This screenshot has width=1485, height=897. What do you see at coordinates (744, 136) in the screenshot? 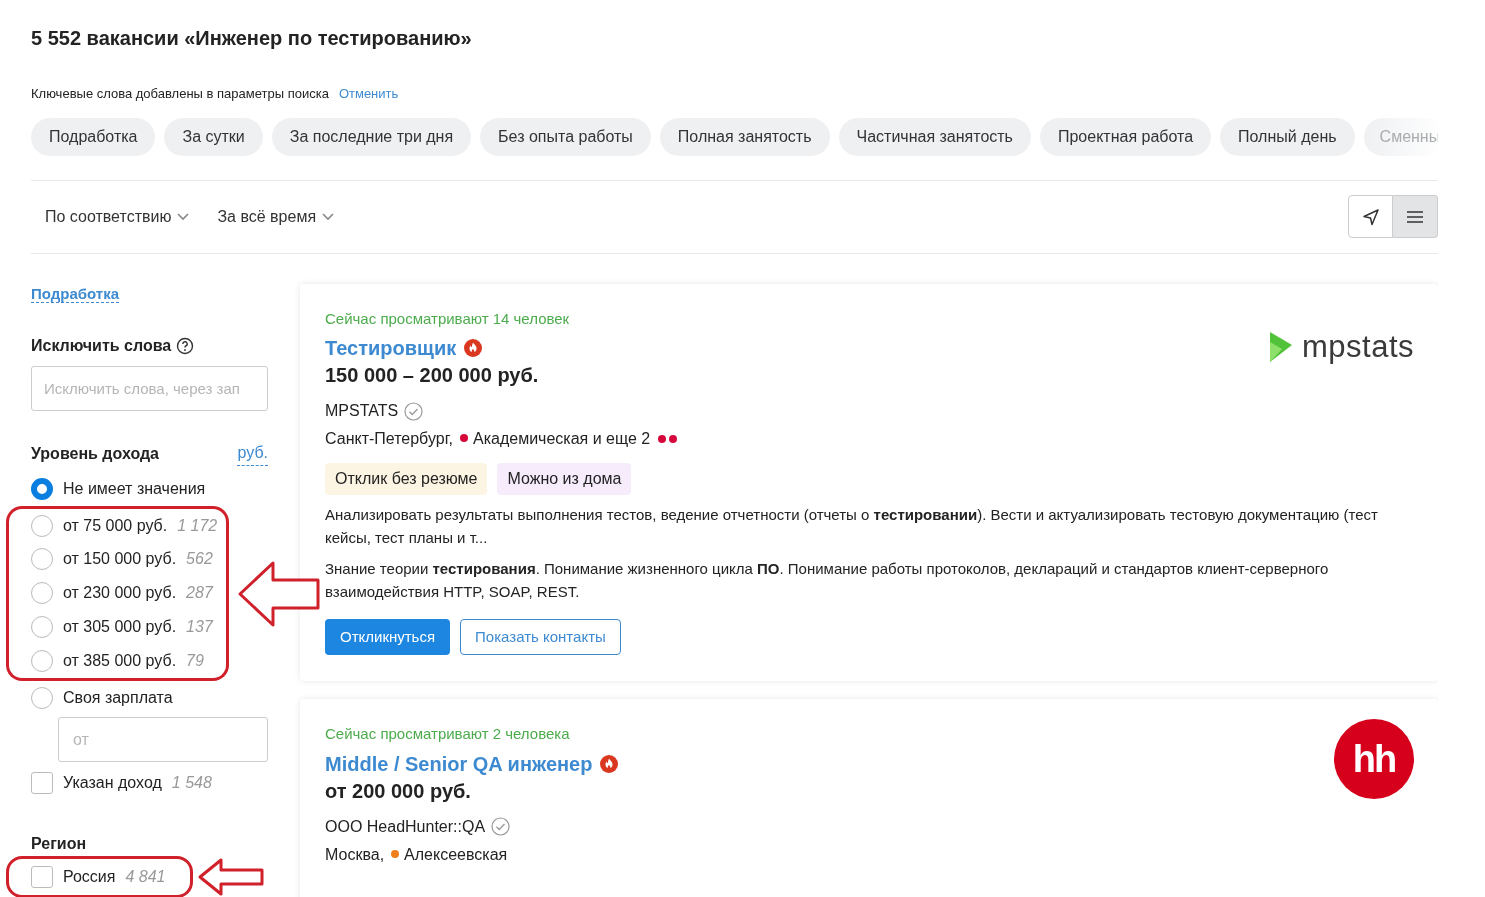
I see `filter-chip: Полная занятость` at bounding box center [744, 136].